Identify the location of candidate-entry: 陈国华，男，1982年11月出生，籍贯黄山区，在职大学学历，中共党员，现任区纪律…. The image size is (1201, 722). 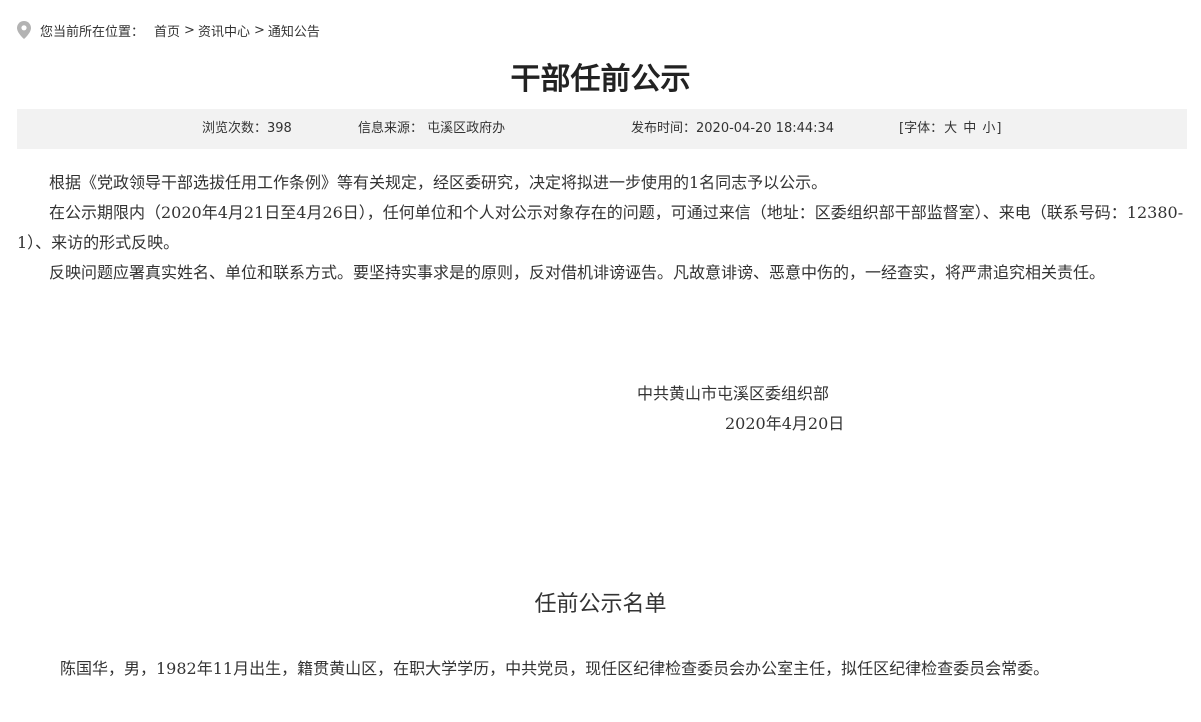
(555, 668).